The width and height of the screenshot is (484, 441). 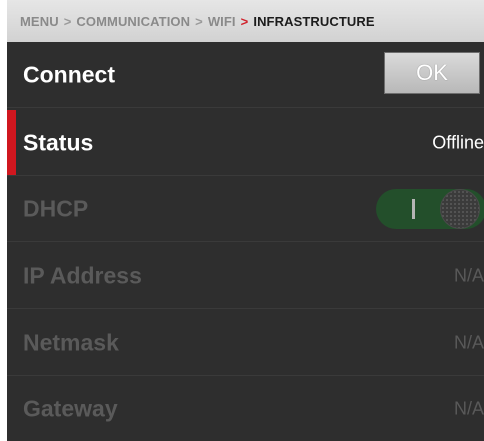 I want to click on connect-label: Connect, so click(x=69, y=74).